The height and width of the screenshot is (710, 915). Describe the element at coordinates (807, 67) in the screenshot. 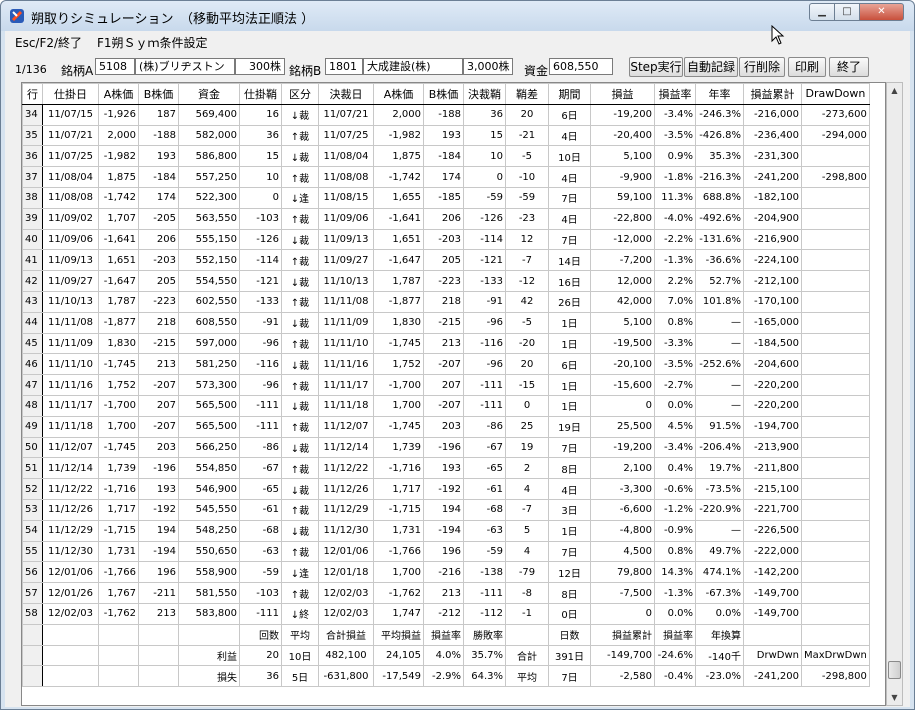

I see `print-button: 印刷` at that location.